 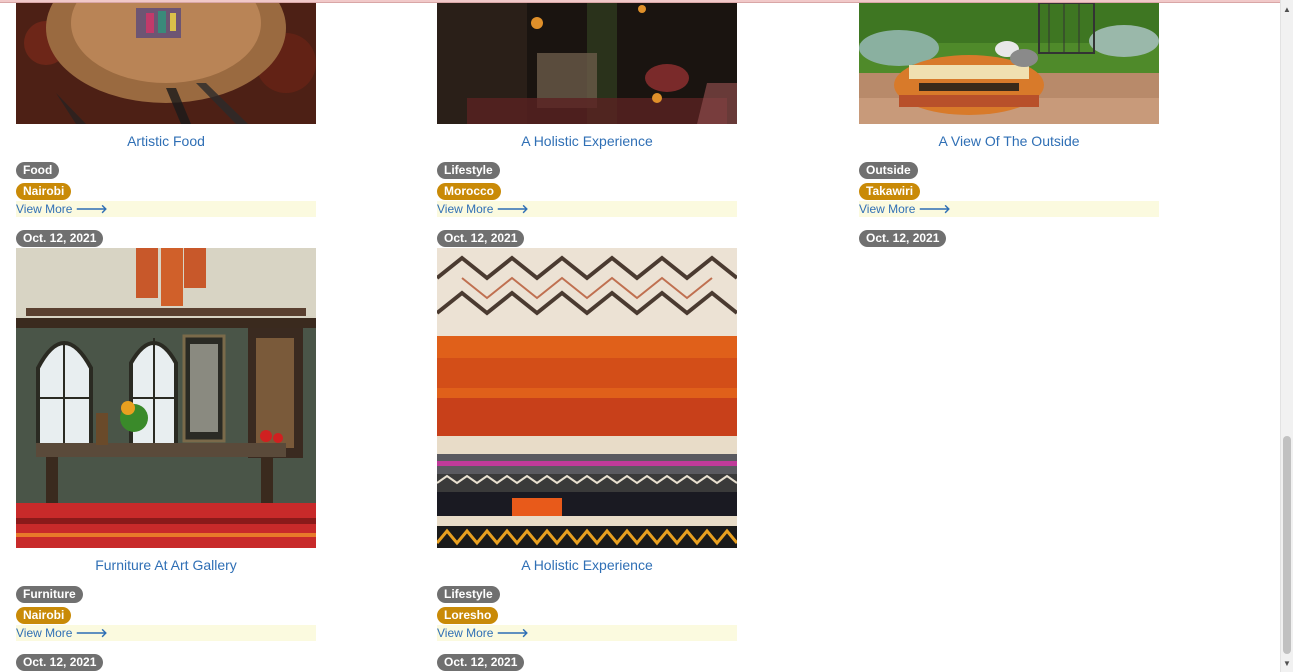 What do you see at coordinates (468, 615) in the screenshot?
I see `location-badge: Loresho` at bounding box center [468, 615].